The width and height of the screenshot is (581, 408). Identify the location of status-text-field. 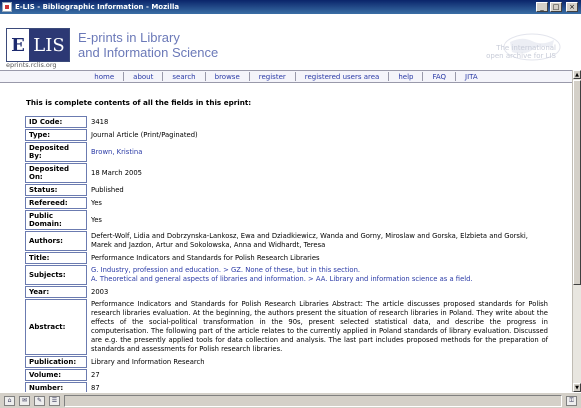
(313, 400).